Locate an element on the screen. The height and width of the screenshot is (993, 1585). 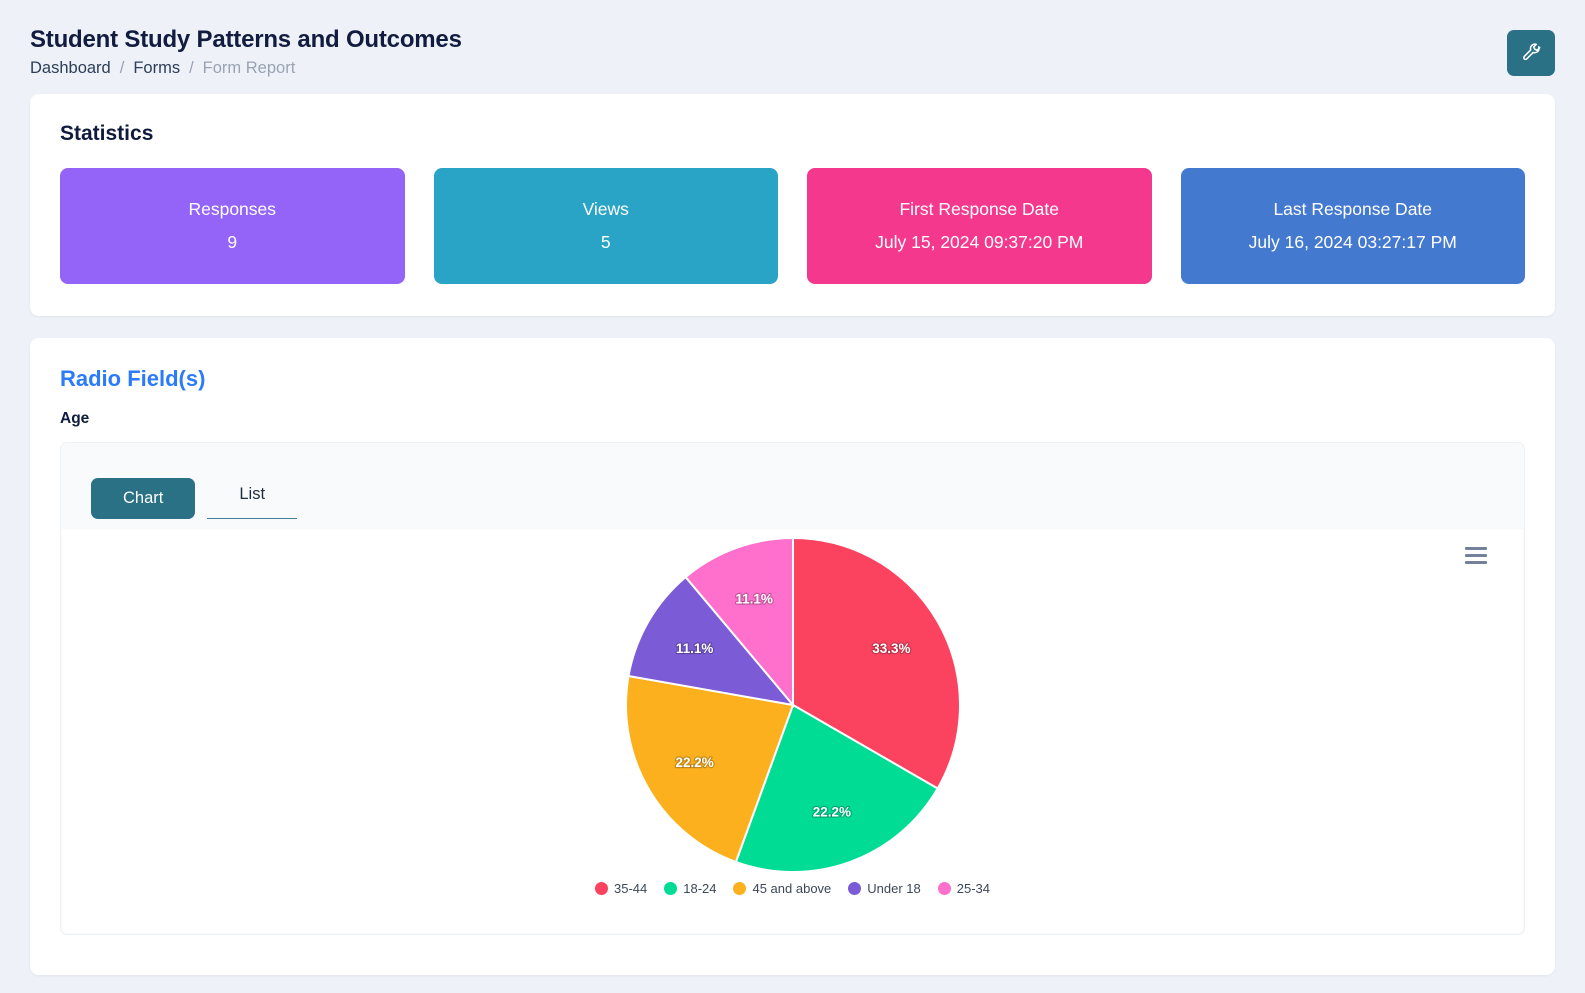
wrench-icon is located at coordinates (1532, 52).